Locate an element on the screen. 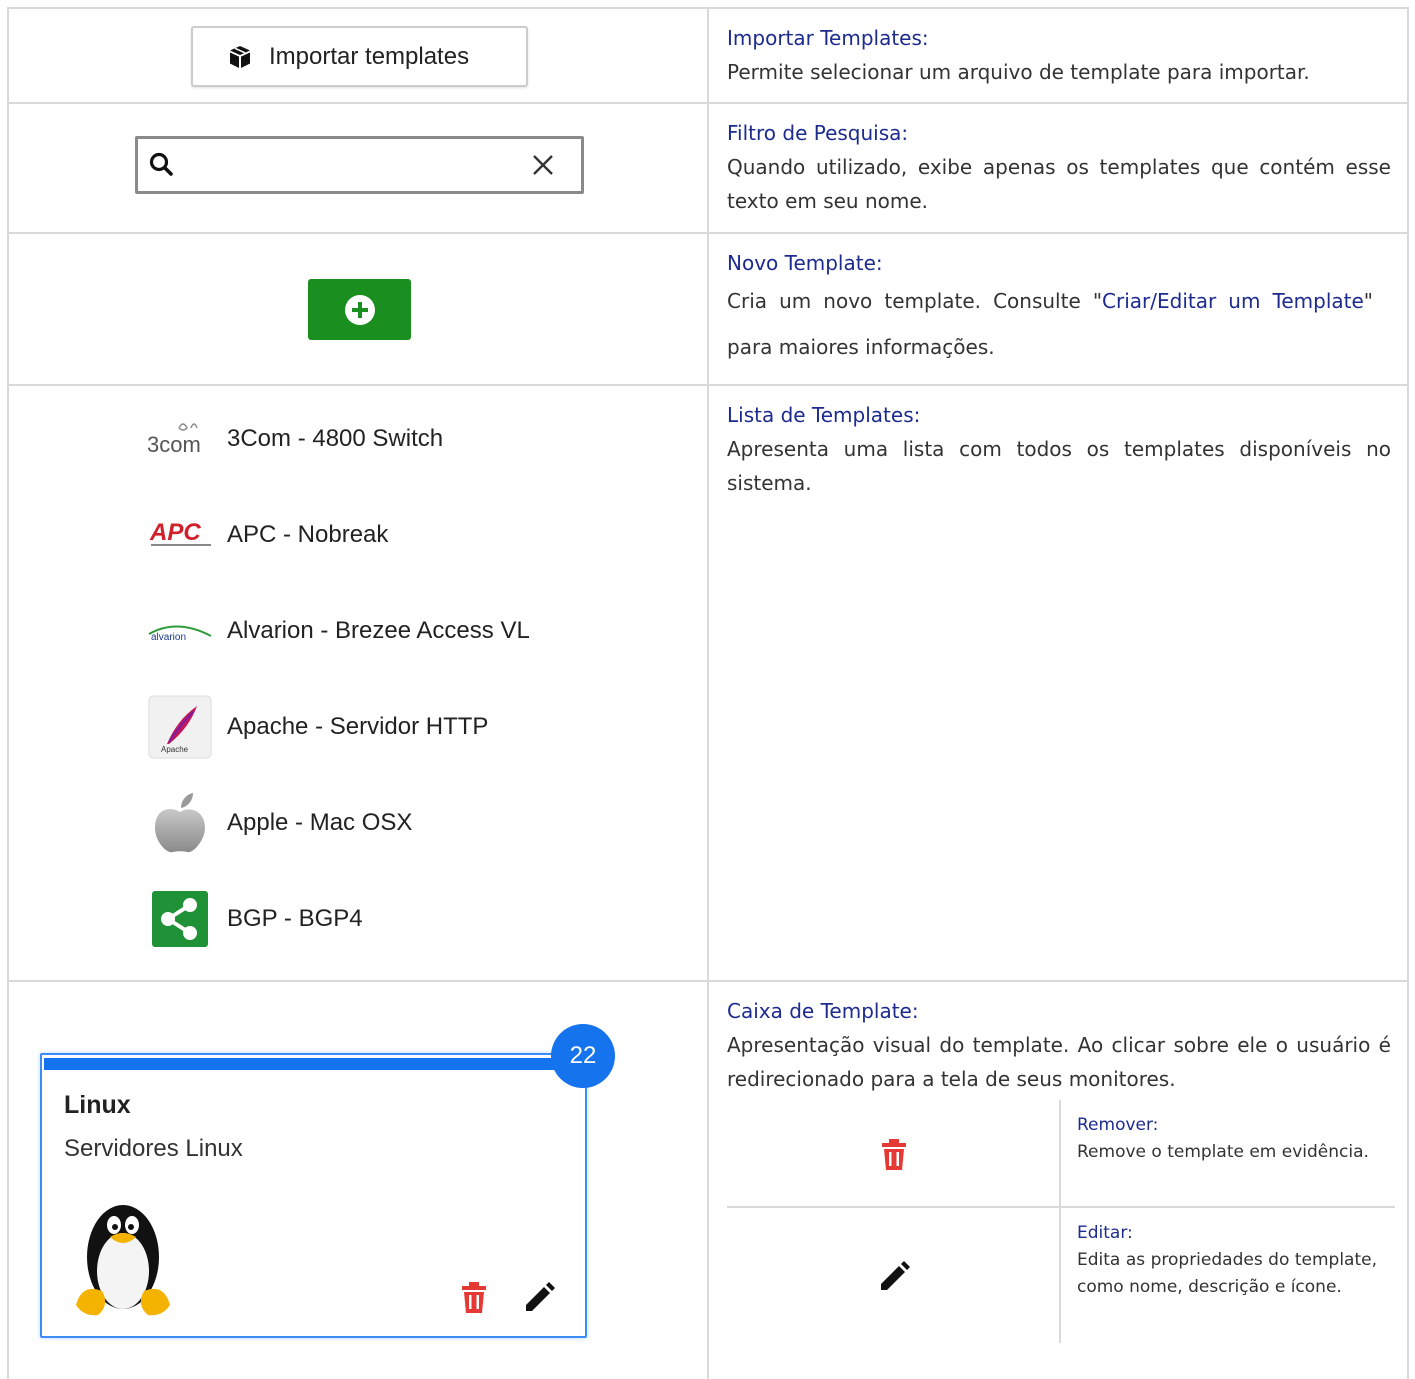 The width and height of the screenshot is (1415, 1379). remove-text: Remove o template em evidência. is located at coordinates (1223, 1152).